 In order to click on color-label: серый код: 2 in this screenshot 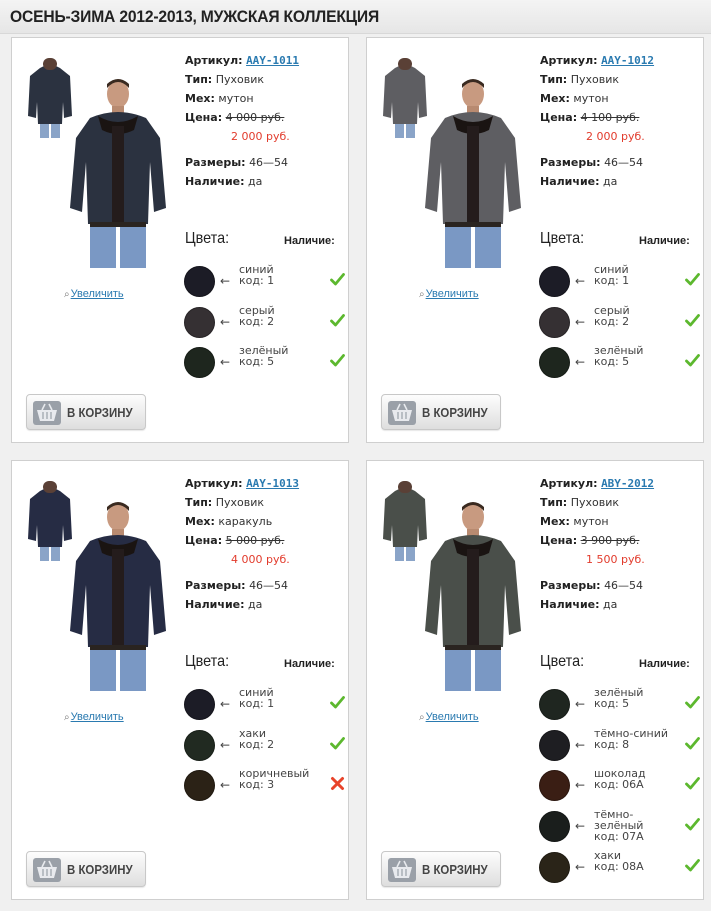, I will do `click(282, 316)`.